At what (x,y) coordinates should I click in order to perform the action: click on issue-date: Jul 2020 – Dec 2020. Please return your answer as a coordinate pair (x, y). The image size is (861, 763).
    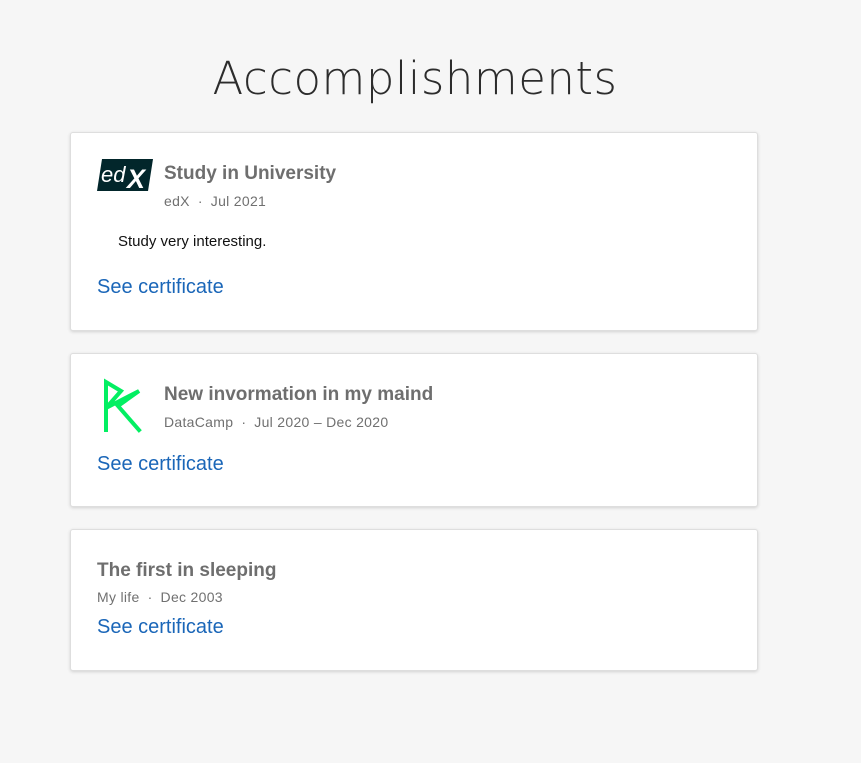
    Looking at the image, I should click on (321, 422).